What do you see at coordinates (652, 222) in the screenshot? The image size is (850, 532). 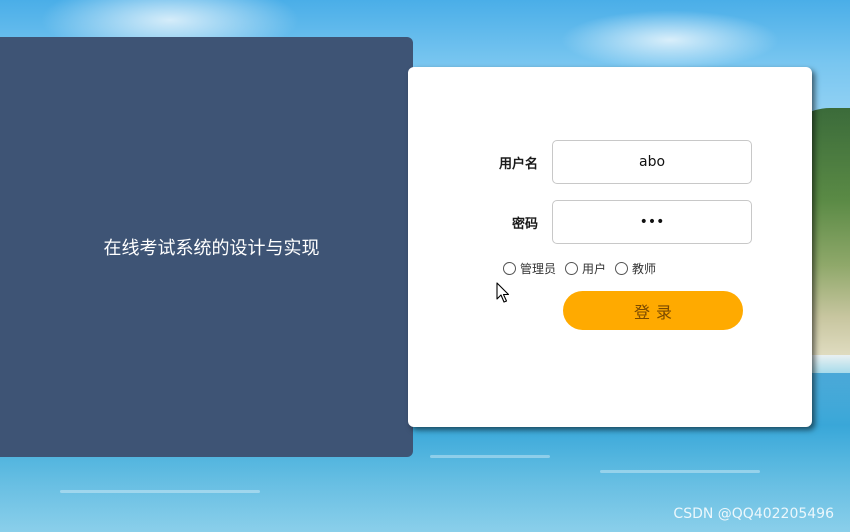 I see `password-input` at bounding box center [652, 222].